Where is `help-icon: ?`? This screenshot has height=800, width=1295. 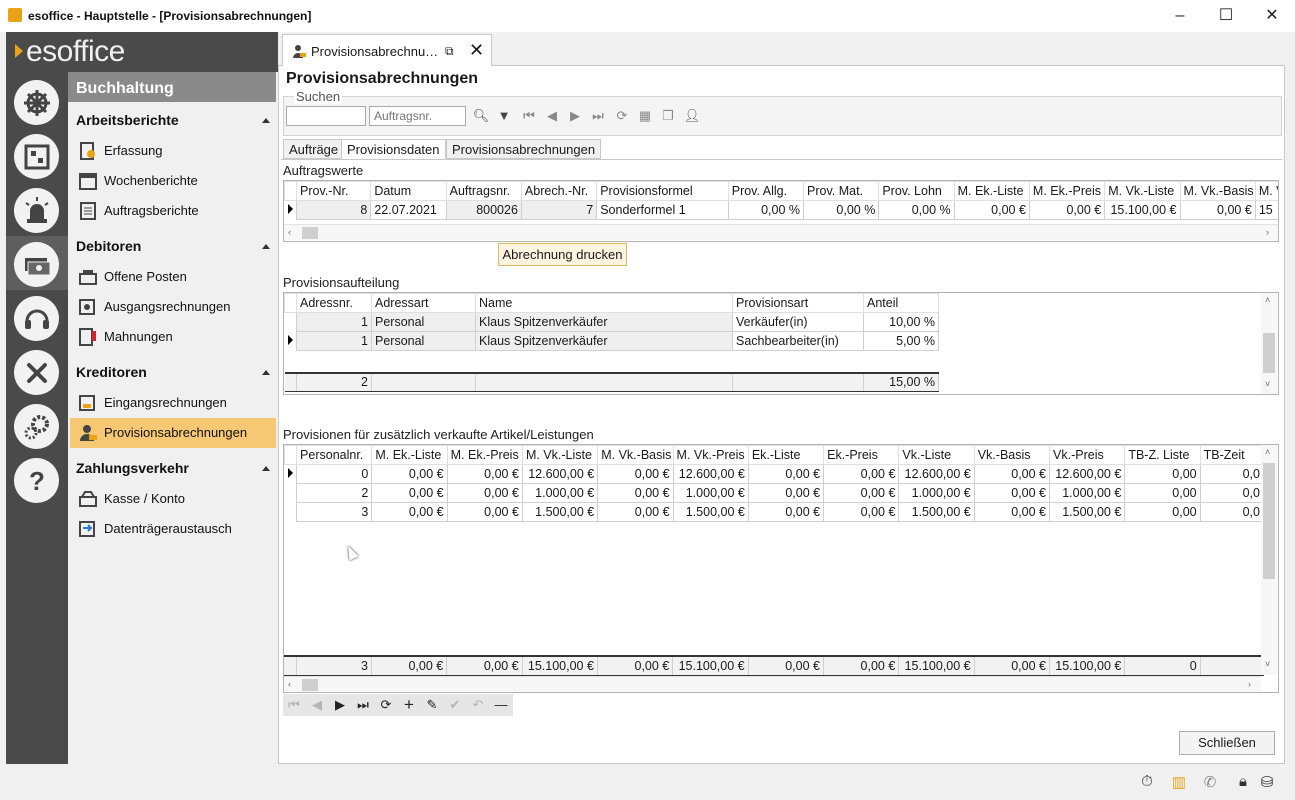 help-icon: ? is located at coordinates (36, 480).